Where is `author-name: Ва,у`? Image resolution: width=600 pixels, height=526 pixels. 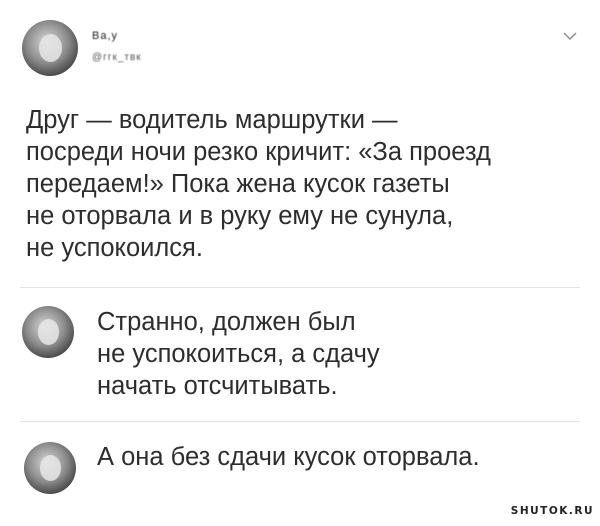
author-name: Ва,у is located at coordinates (105, 36).